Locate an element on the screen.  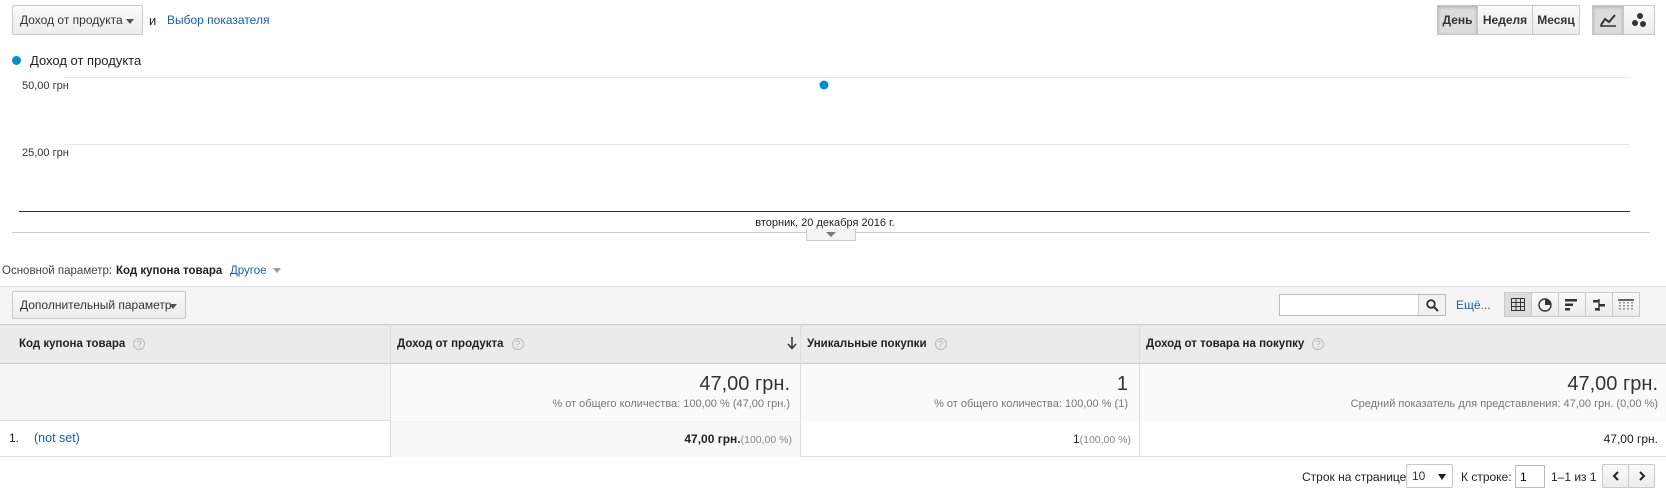
table-icon is located at coordinates (1518, 304).